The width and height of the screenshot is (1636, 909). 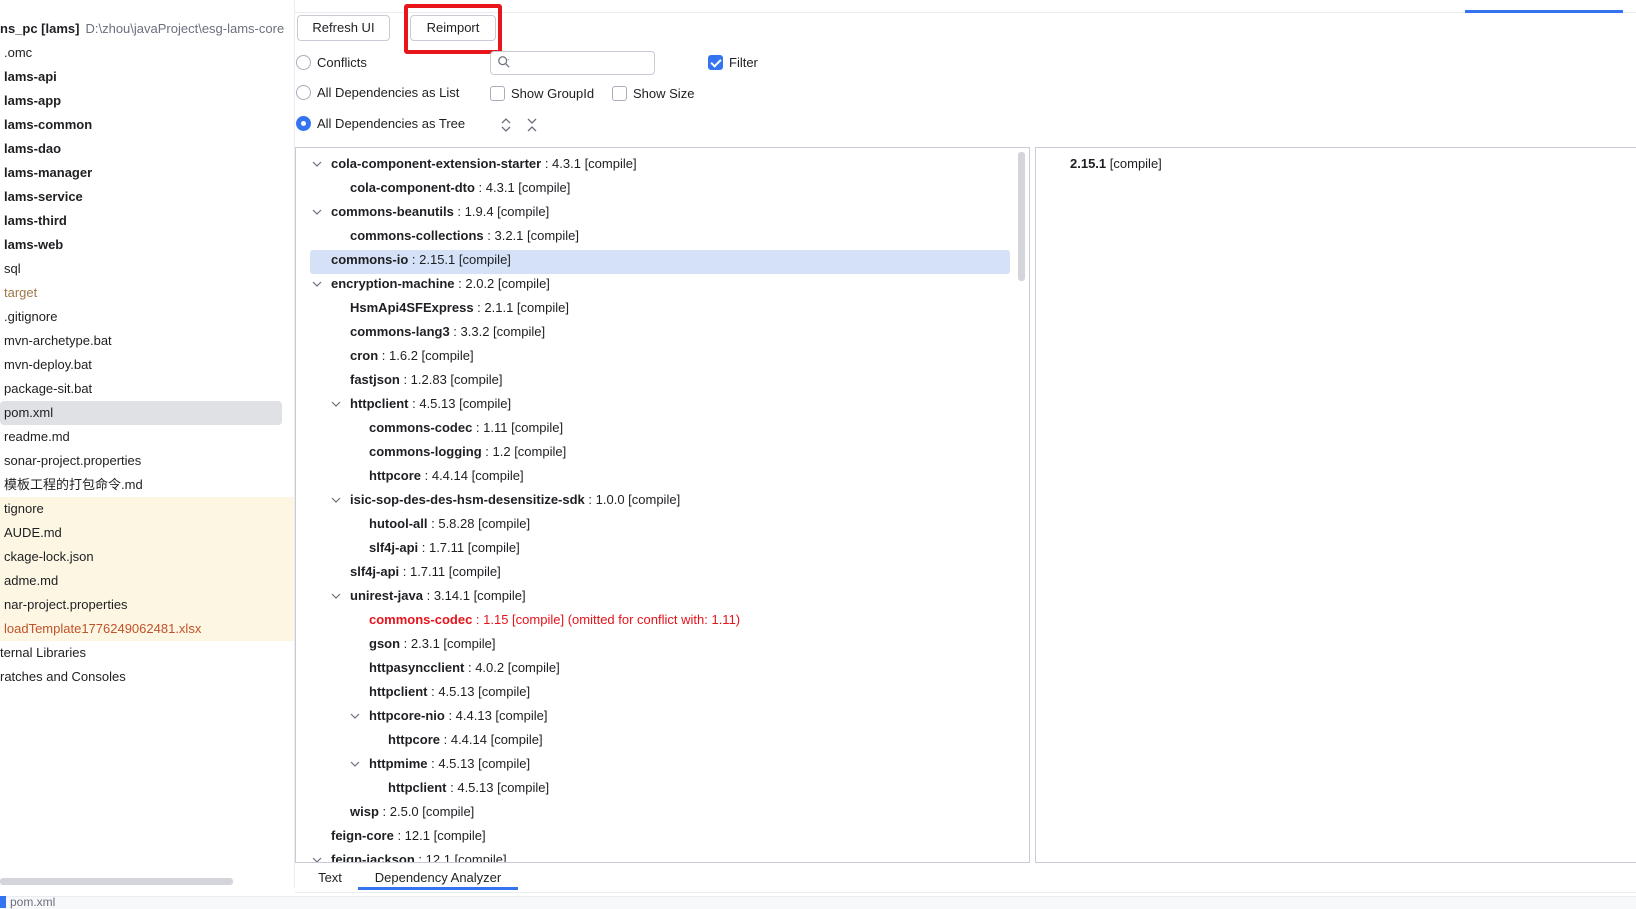 I want to click on project-tree-item: nar-project.properties, so click(x=147, y=605).